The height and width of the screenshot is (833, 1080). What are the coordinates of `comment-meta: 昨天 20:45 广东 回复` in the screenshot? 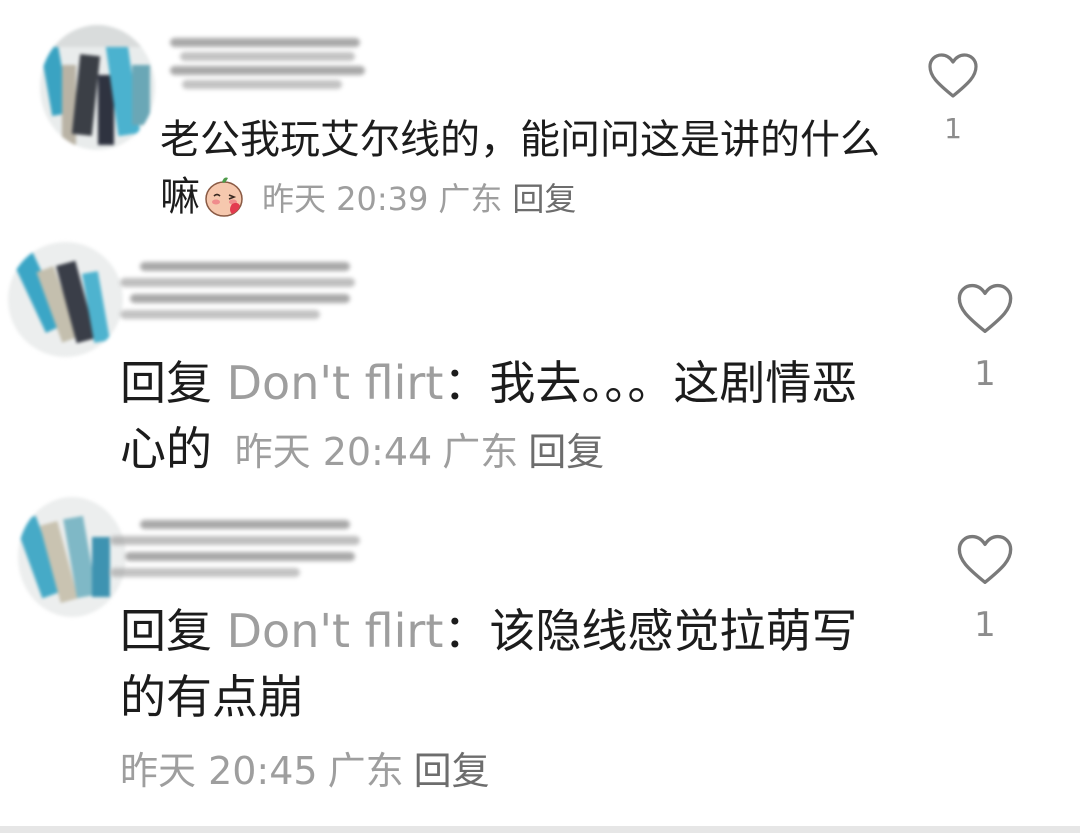 It's located at (310, 767).